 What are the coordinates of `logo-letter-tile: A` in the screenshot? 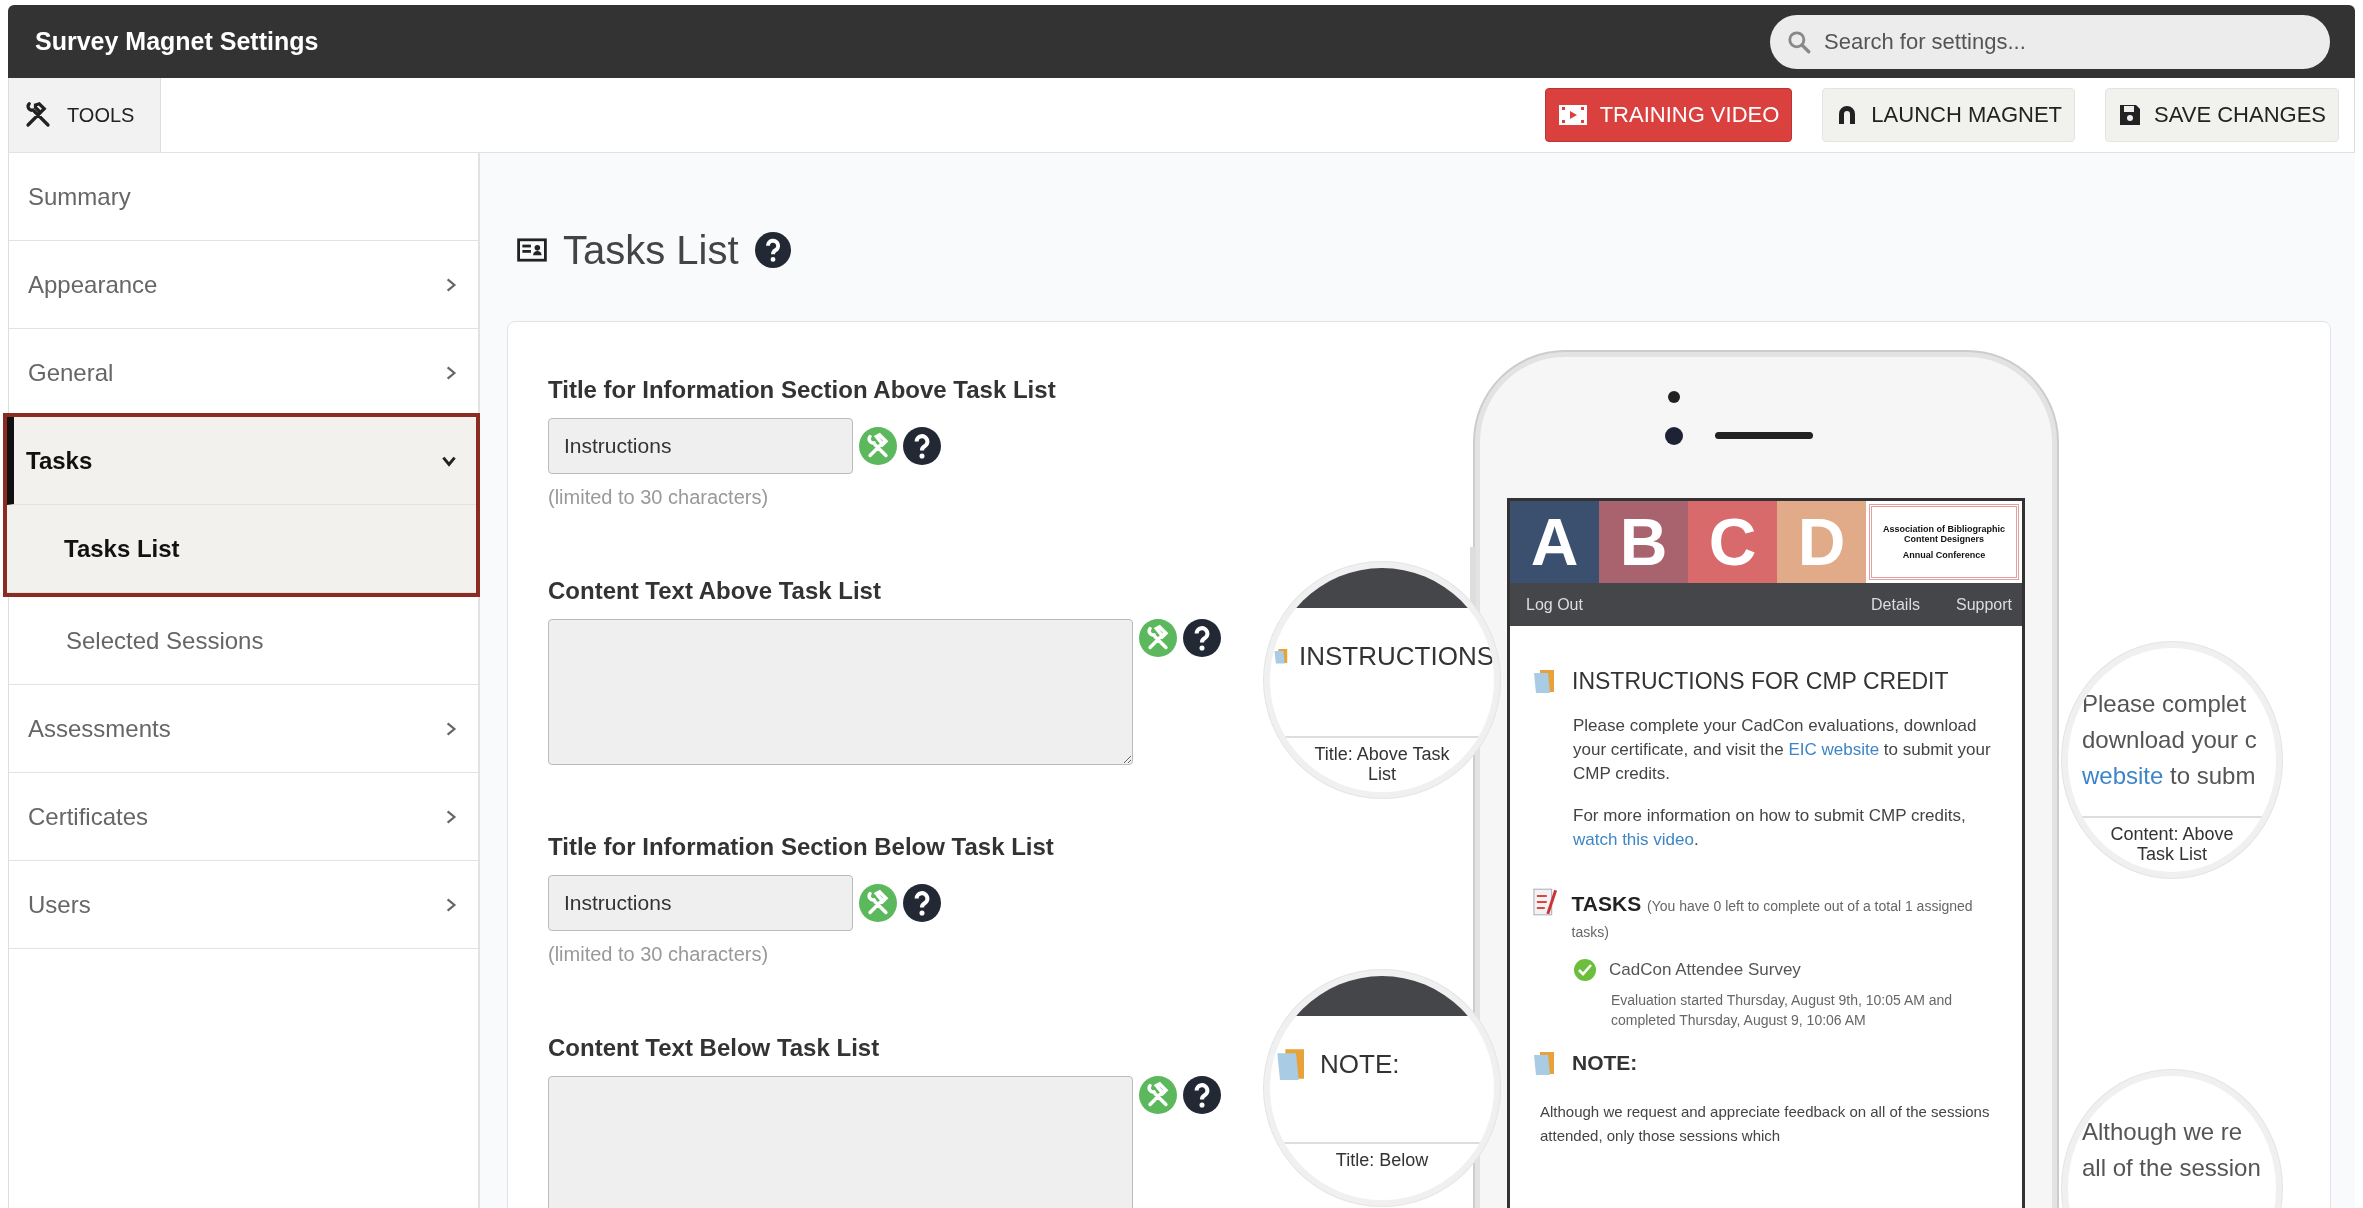 It's located at (1554, 542).